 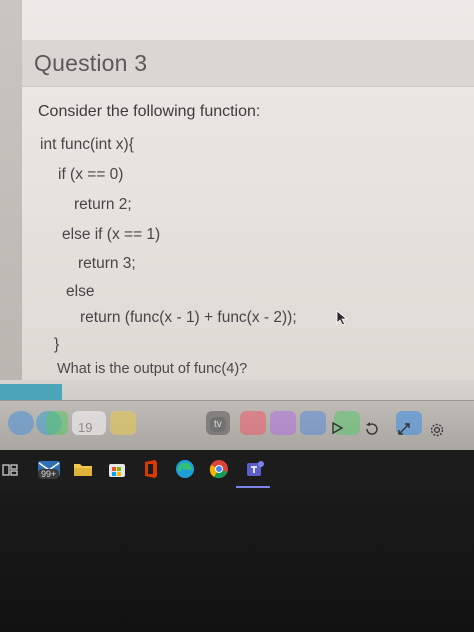 I want to click on keynote-icon, so click(x=313, y=423).